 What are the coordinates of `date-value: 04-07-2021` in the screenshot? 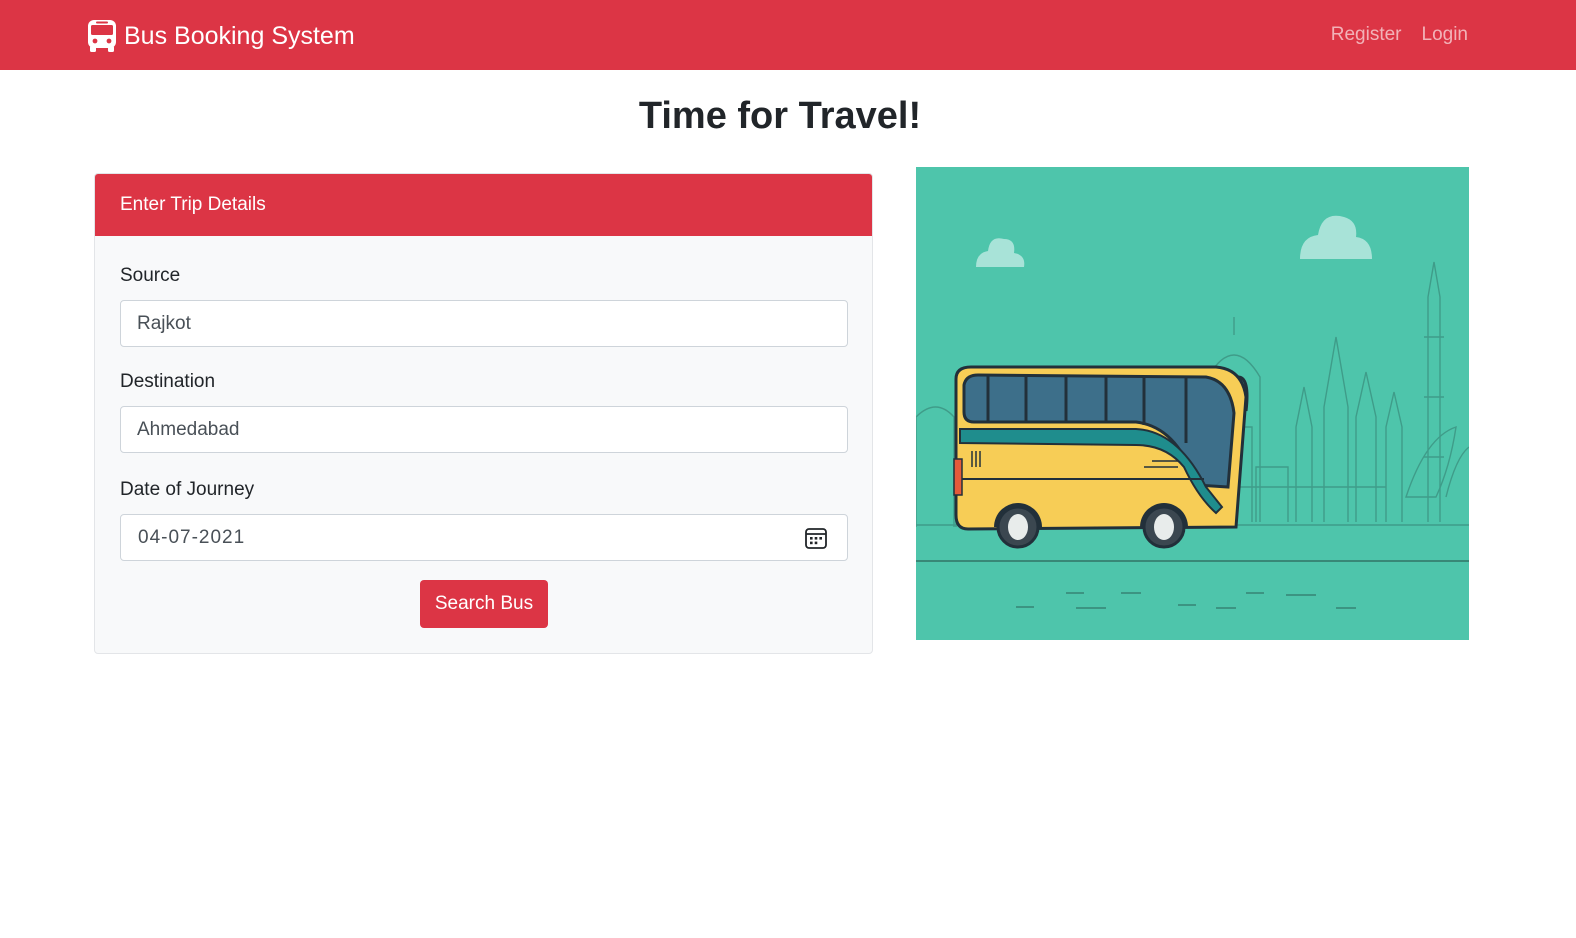 It's located at (192, 537).